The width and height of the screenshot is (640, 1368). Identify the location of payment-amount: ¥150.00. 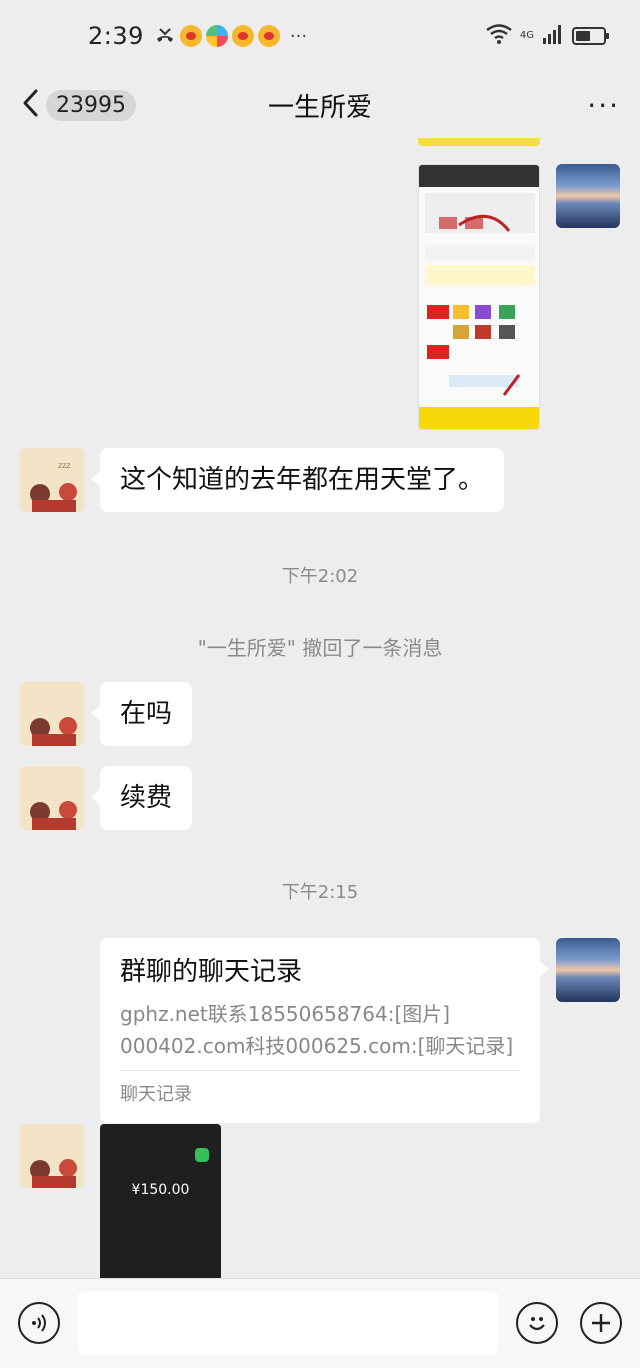
(160, 1190).